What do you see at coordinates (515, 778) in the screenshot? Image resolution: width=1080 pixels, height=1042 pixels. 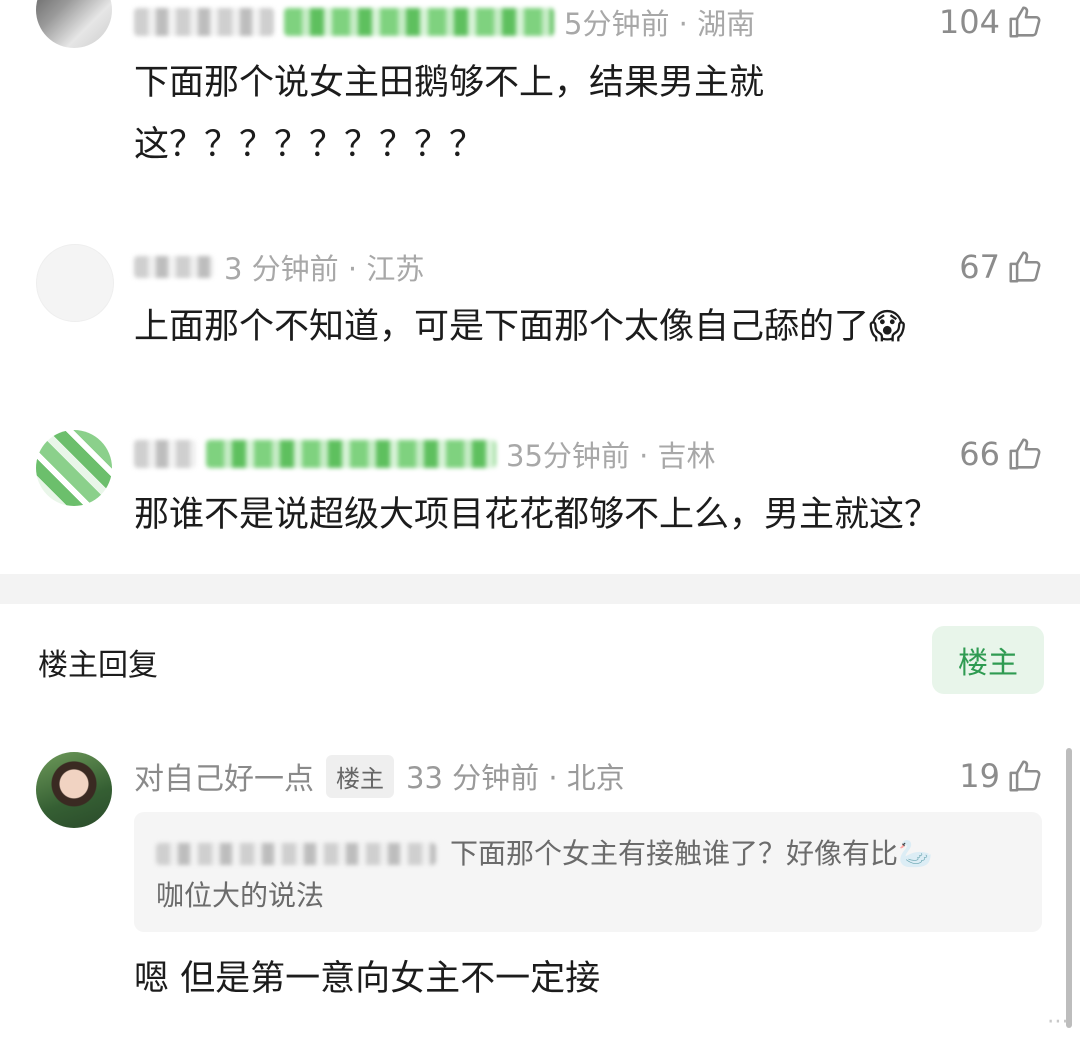 I see `time-location: 33 分钟前 · 北京` at bounding box center [515, 778].